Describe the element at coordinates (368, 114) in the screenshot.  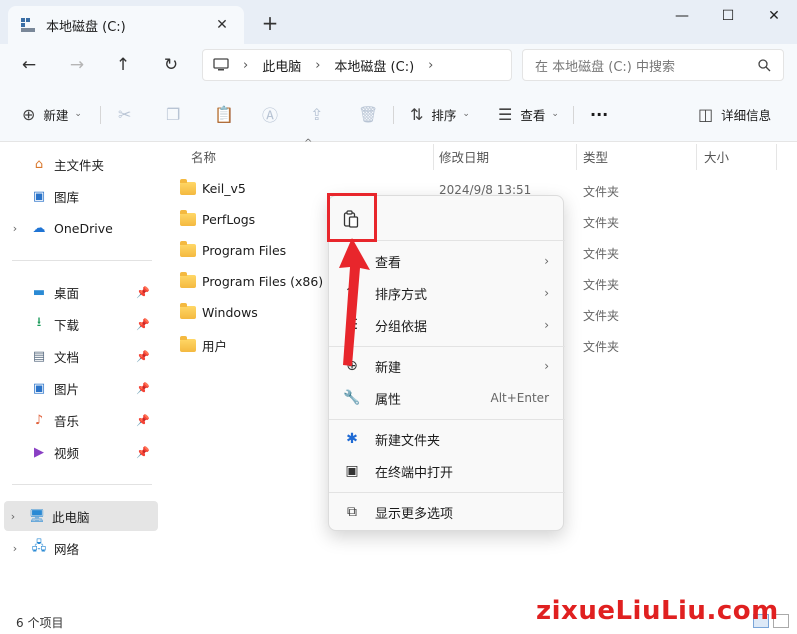
I see `trash-icon: 🗑` at that location.